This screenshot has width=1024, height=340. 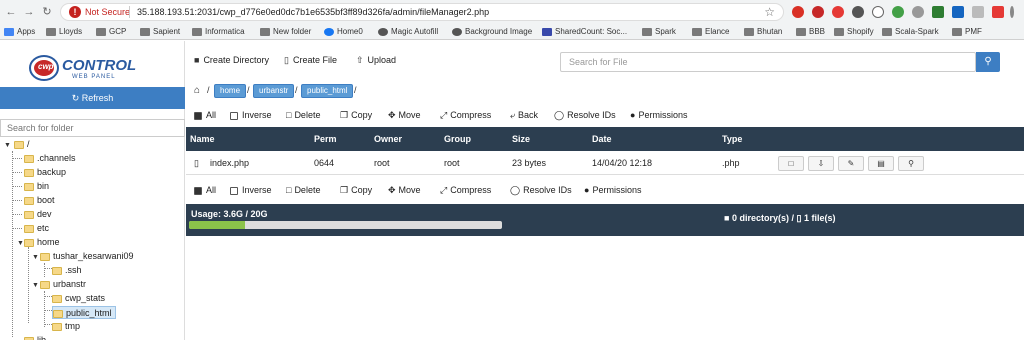 I want to click on column-header: Owner, so click(x=388, y=139).